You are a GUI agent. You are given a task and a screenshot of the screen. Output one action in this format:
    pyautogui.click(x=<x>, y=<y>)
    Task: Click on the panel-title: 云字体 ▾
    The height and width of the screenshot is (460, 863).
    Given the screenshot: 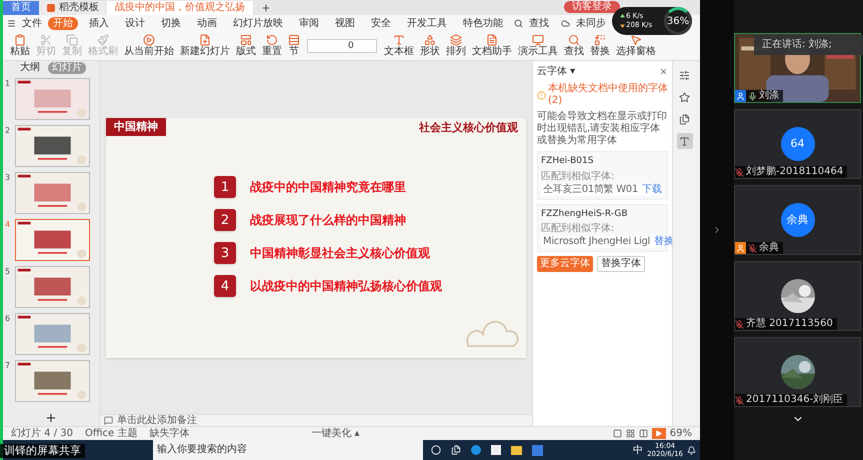 What is the action you would take?
    pyautogui.click(x=556, y=71)
    